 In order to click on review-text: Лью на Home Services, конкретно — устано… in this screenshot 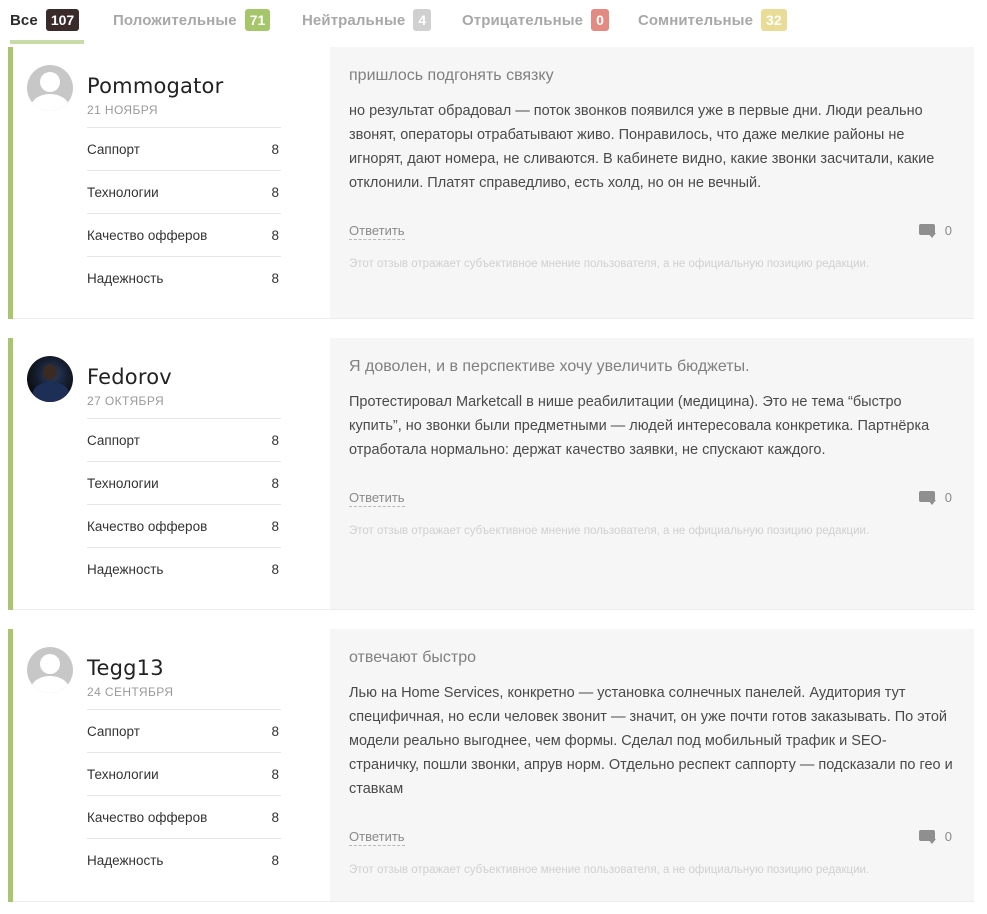, I will do `click(651, 741)`.